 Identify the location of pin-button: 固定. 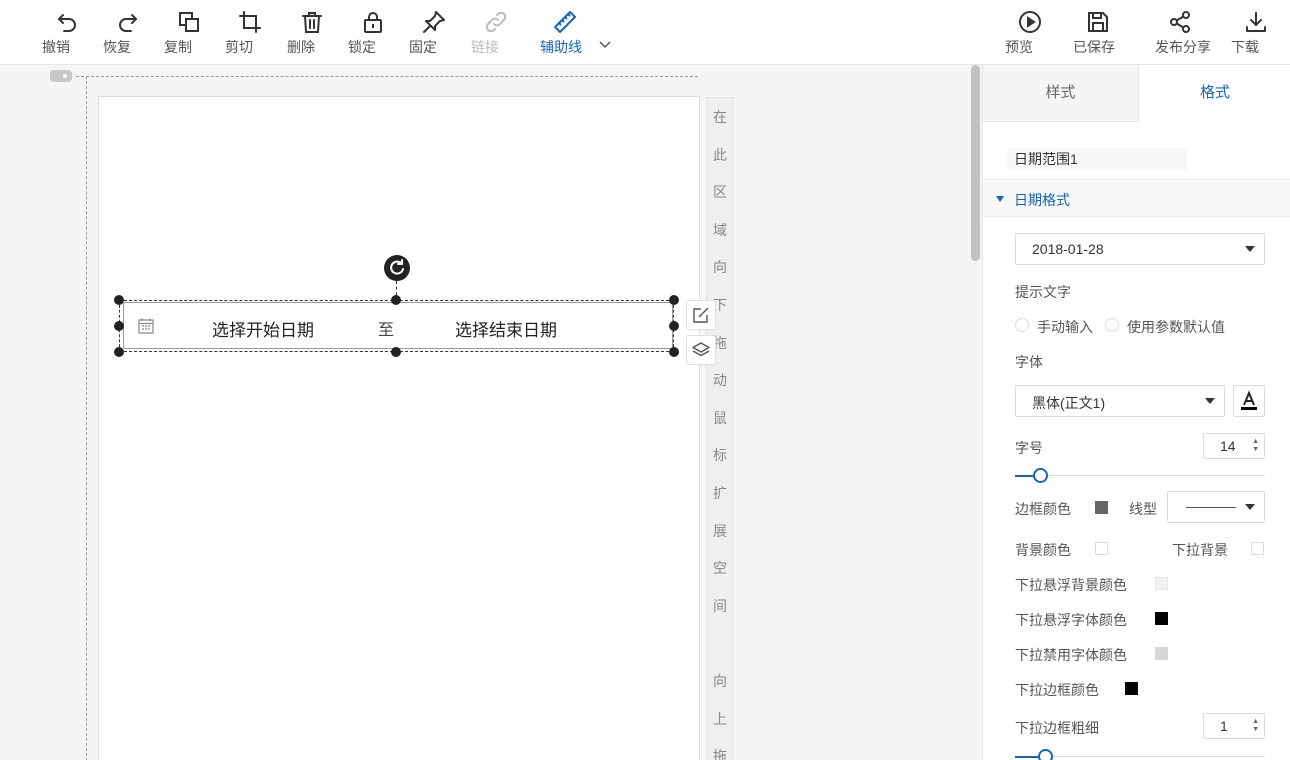
(434, 34).